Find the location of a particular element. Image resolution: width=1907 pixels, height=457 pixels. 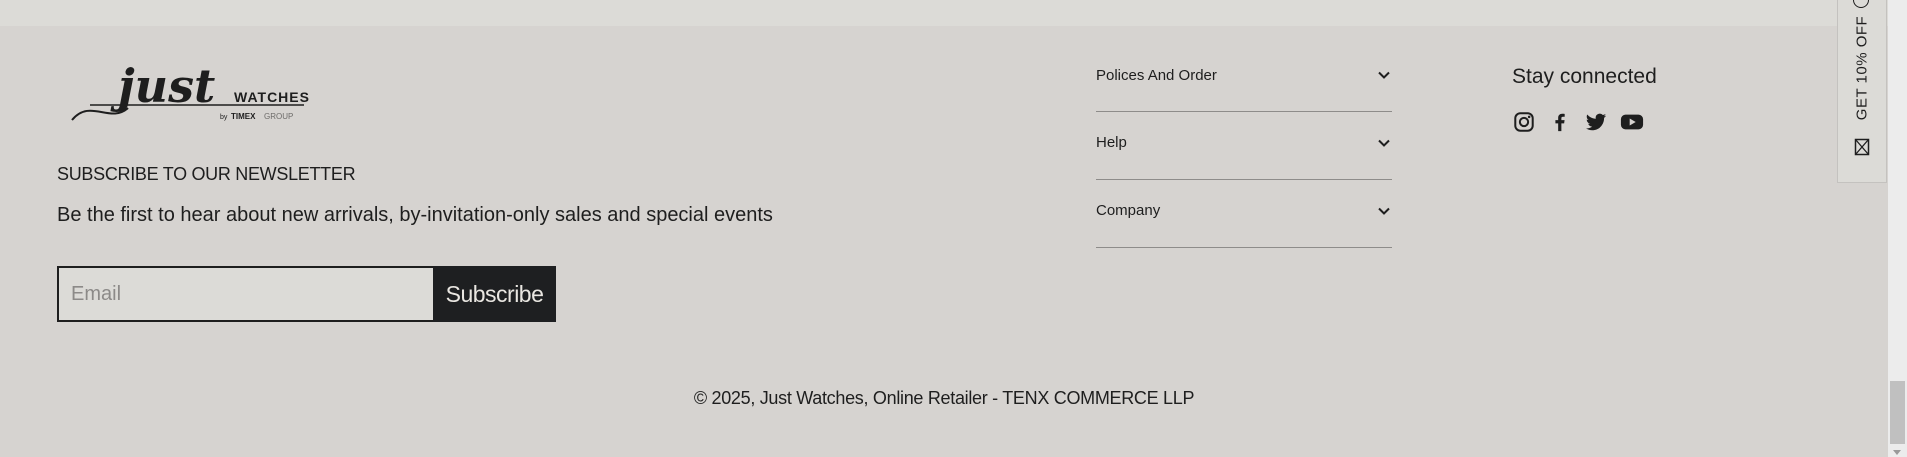

footer-accordion: Polices And Order Help Company is located at coordinates (1244, 146).